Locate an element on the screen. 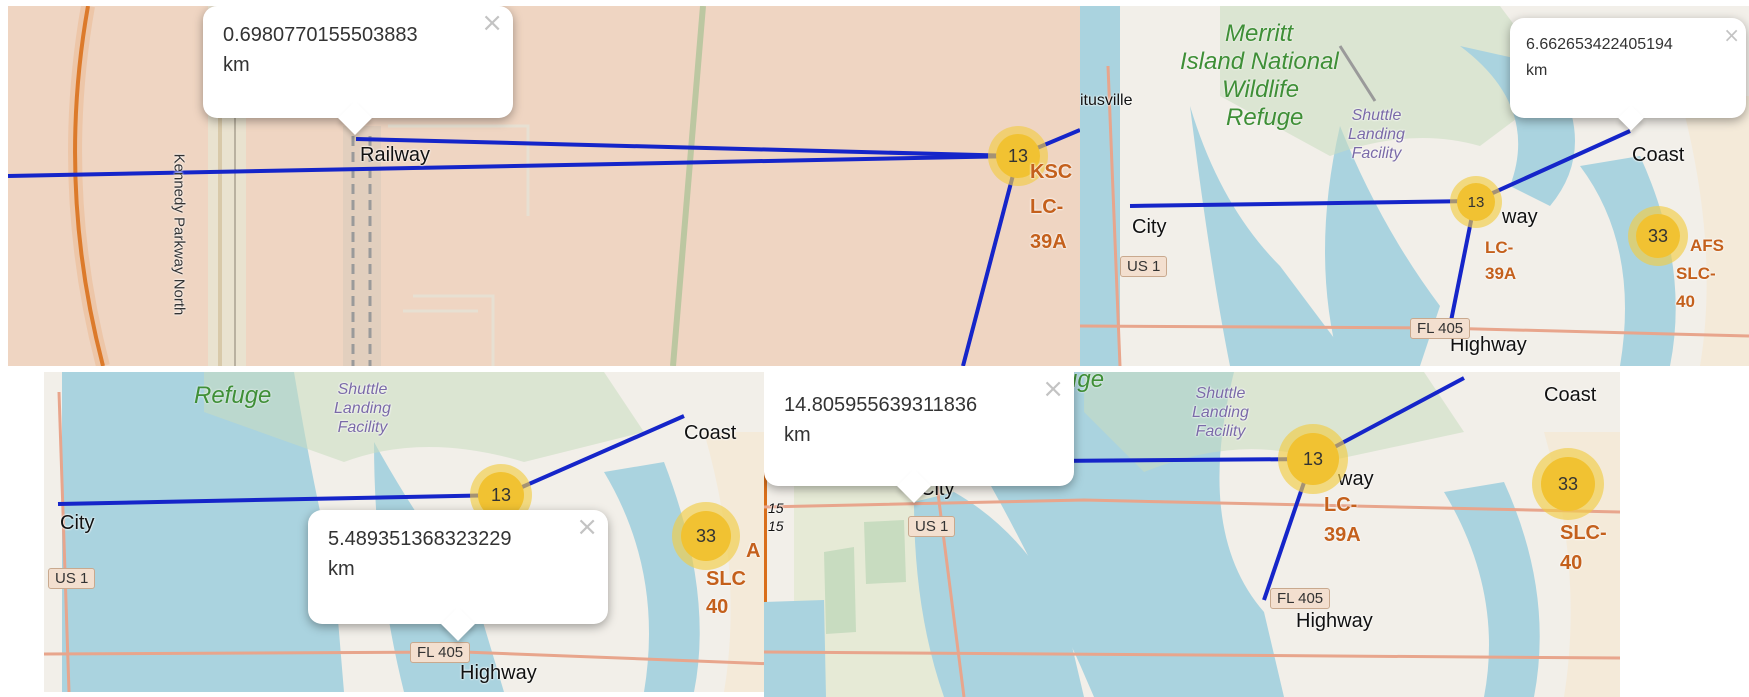  mile-marker-b: 15 is located at coordinates (776, 526).